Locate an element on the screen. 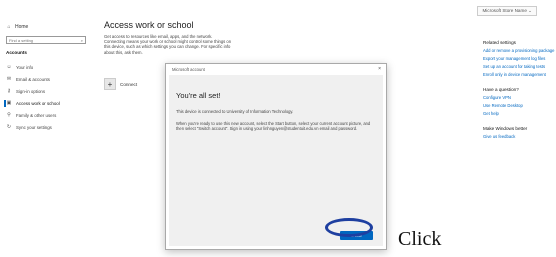 The width and height of the screenshot is (556, 257). related-link: Export your management log files is located at coordinates (519, 58).